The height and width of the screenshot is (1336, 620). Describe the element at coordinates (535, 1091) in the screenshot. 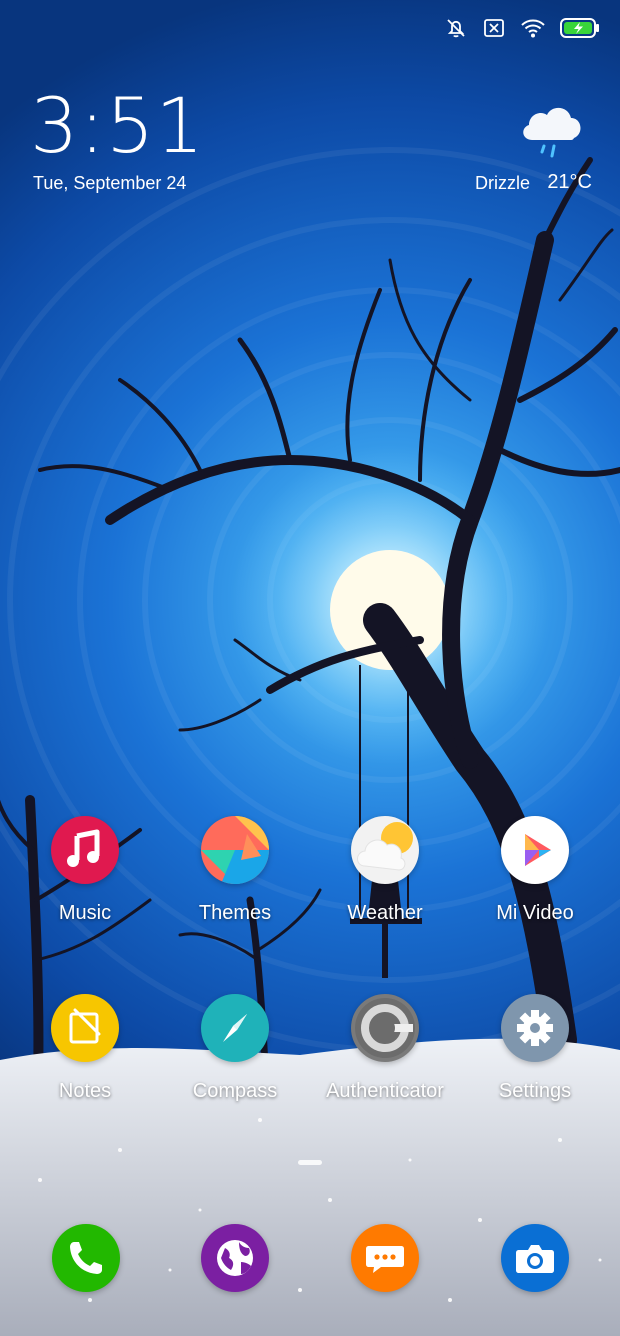

I see `app-label: Settings` at that location.